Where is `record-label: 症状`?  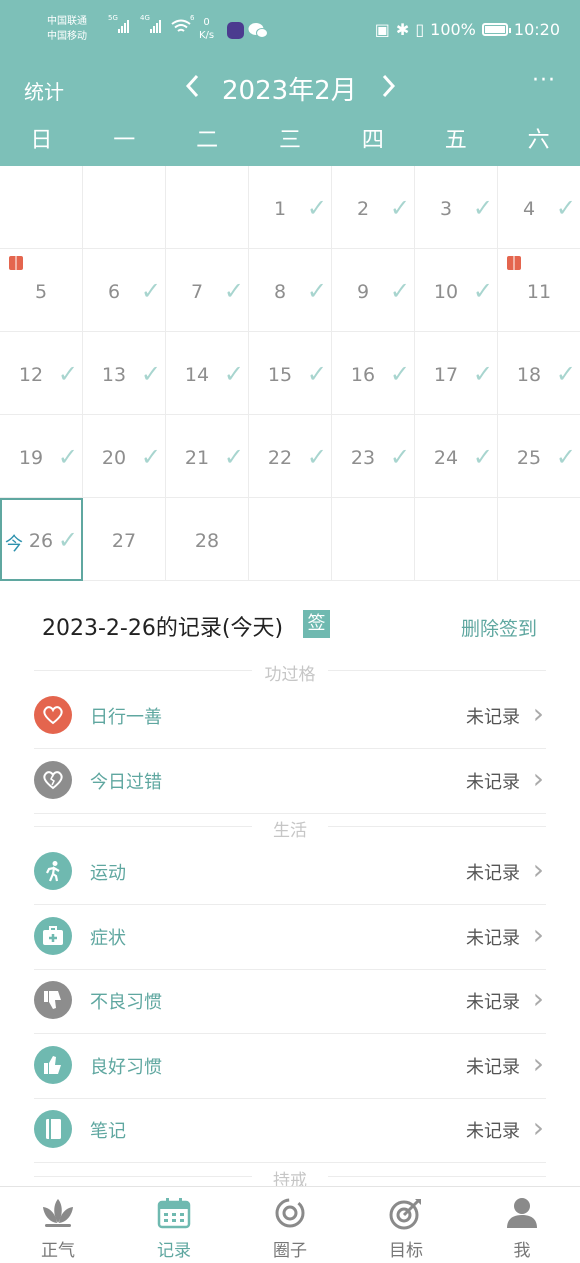 record-label: 症状 is located at coordinates (108, 938).